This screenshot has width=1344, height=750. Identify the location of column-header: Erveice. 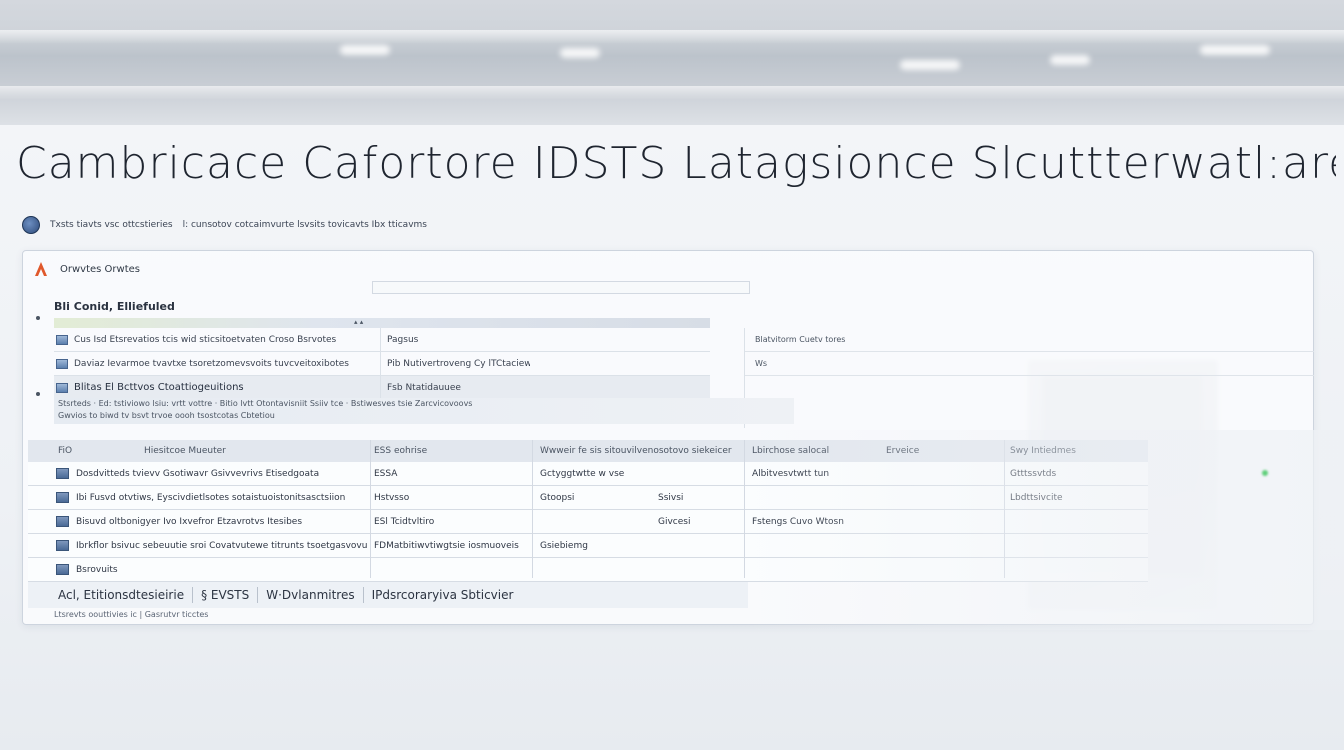
(941, 451).